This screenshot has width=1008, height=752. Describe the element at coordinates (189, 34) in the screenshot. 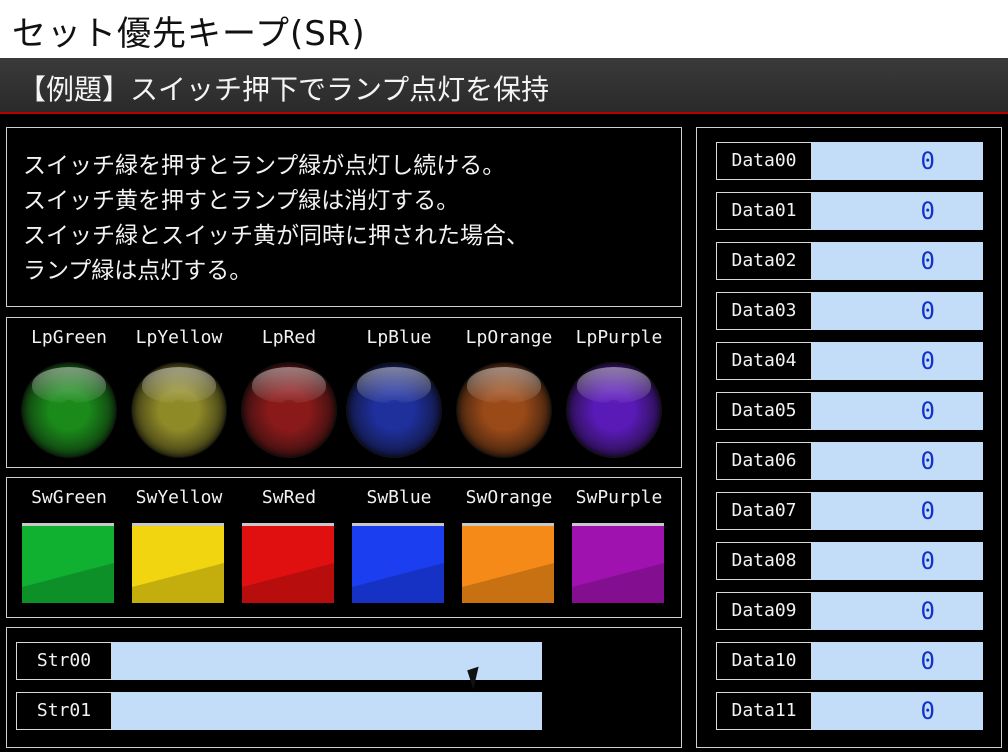

I see `window-title: セット優先キープ(SR)` at that location.